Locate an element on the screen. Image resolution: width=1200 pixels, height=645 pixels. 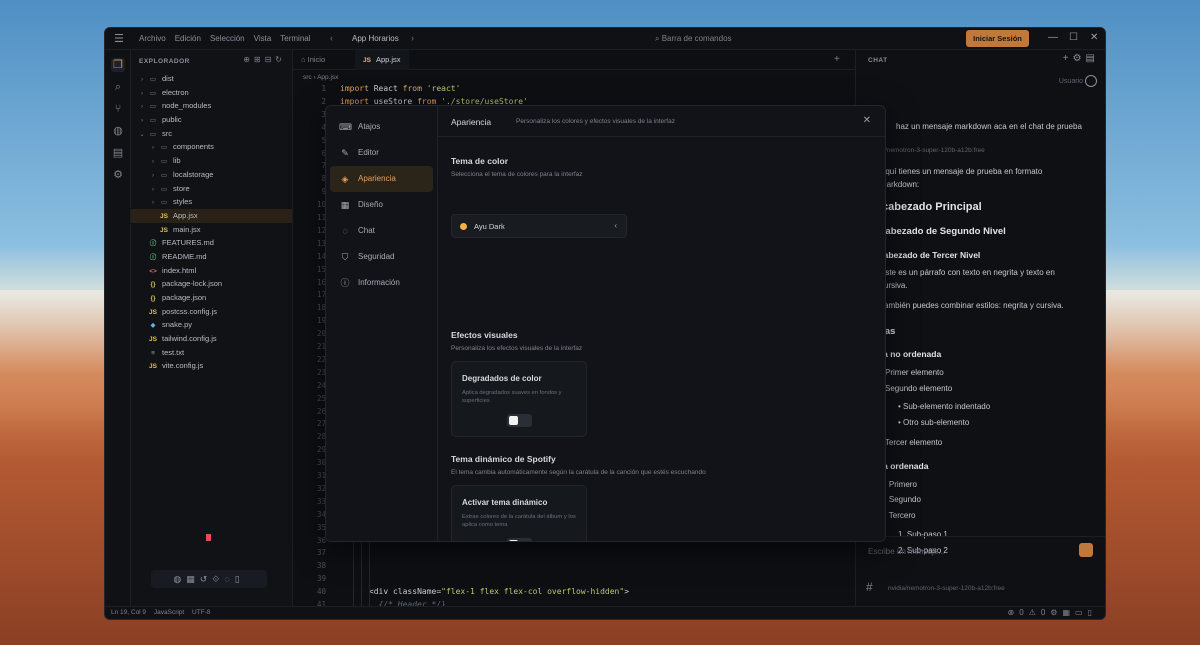
login-button: Iniciar Sesión is located at coordinates (997, 38).